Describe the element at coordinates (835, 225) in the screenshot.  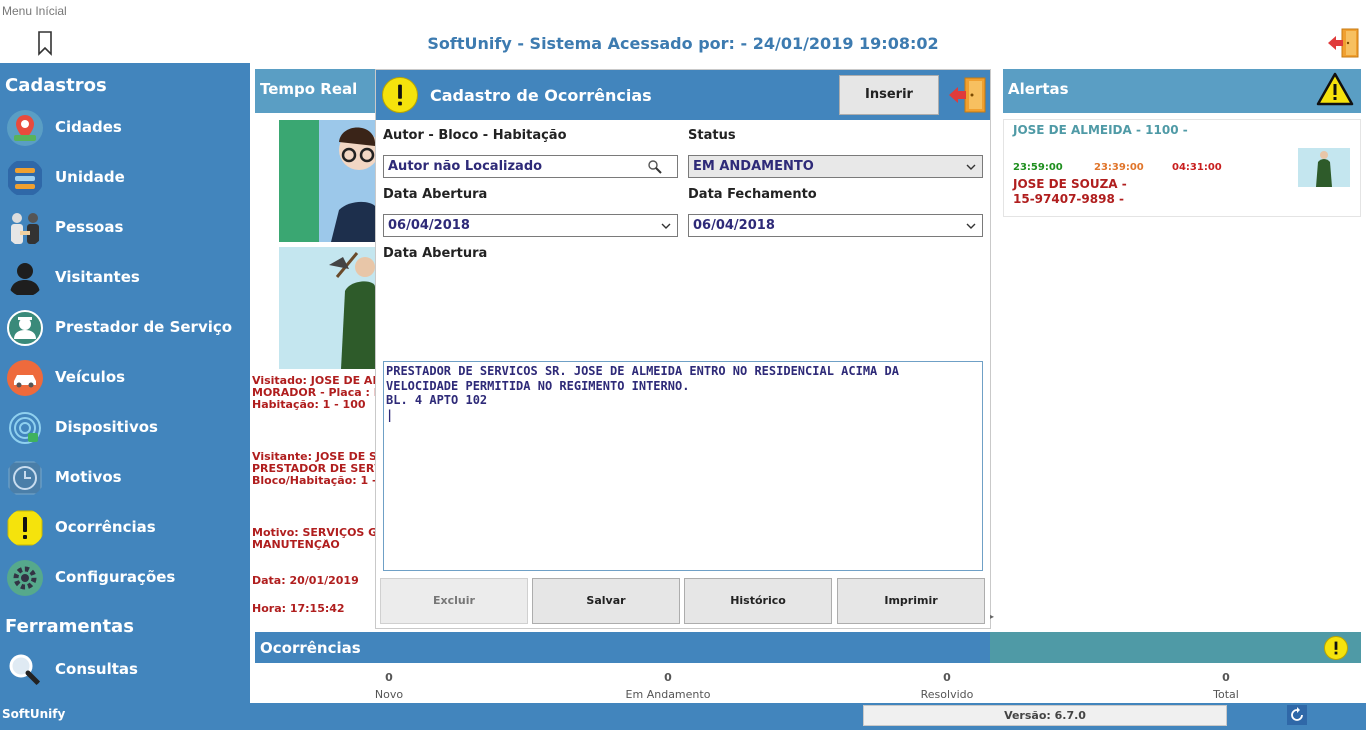
I see `data-fechamento-picker: 06/04/2018` at that location.